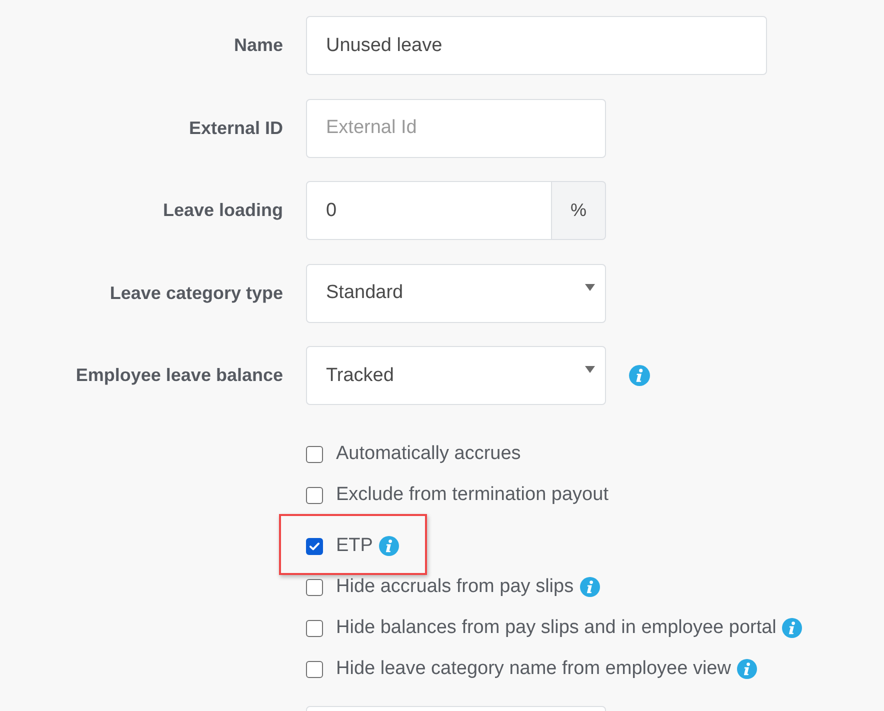  What do you see at coordinates (179, 375) in the screenshot?
I see `field-label: Employee leave balance` at bounding box center [179, 375].